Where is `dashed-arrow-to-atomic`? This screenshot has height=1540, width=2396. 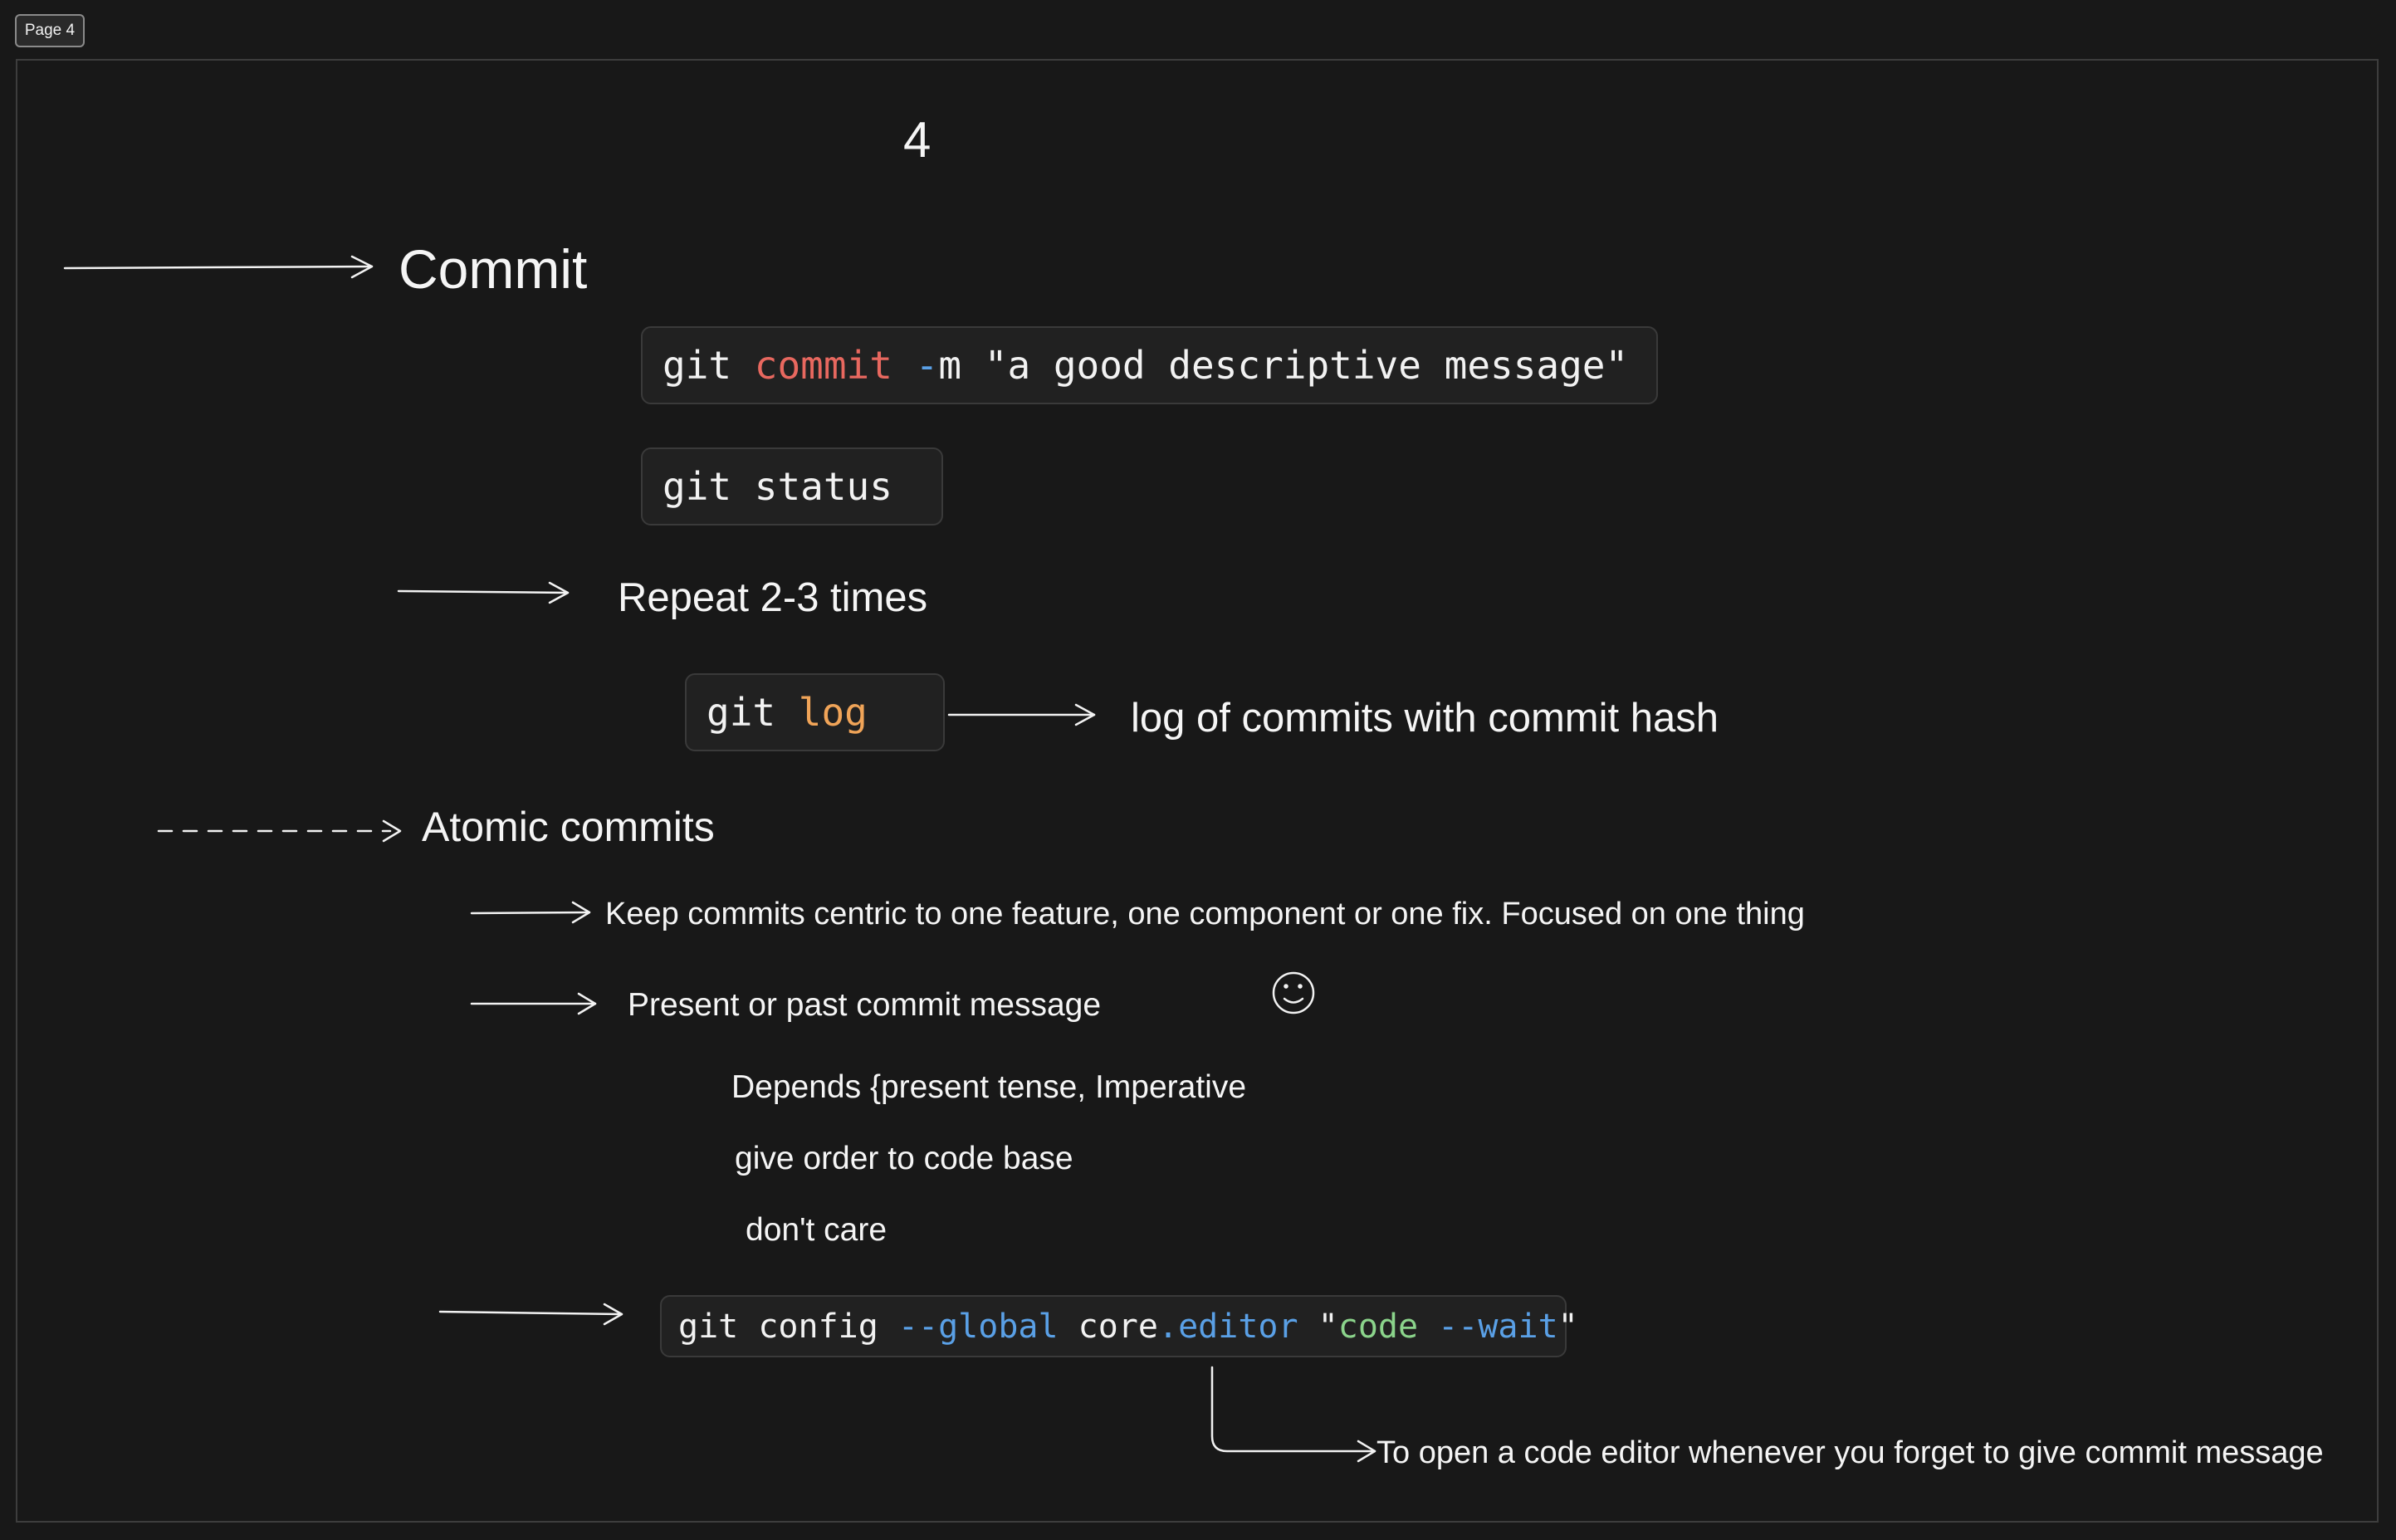
dashed-arrow-to-atomic is located at coordinates (279, 831).